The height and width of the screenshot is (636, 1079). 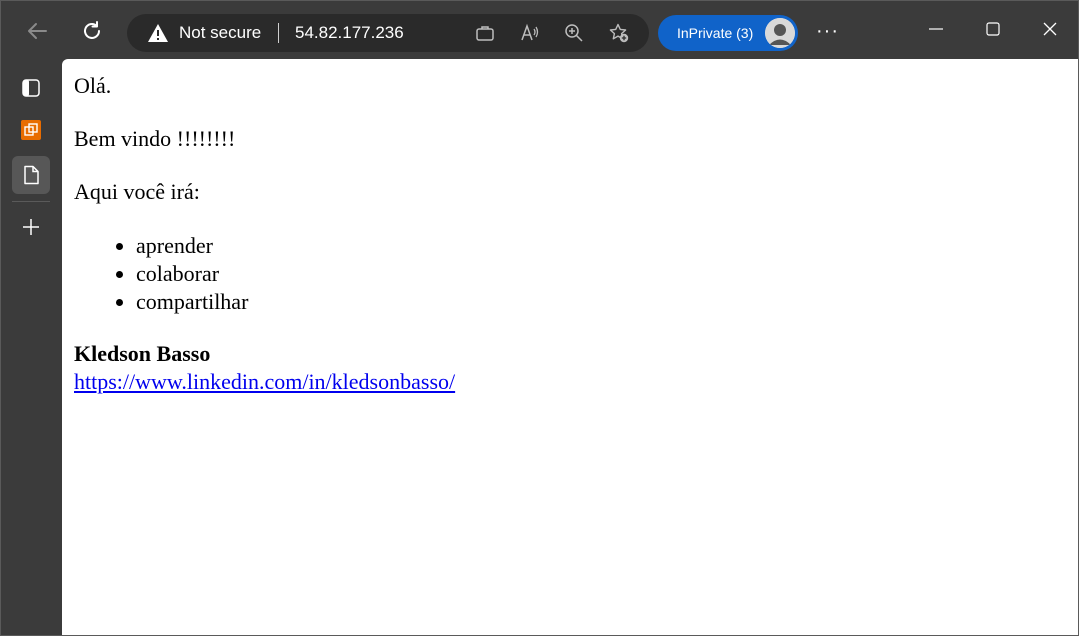 What do you see at coordinates (485, 33) in the screenshot?
I see `app-available-icon` at bounding box center [485, 33].